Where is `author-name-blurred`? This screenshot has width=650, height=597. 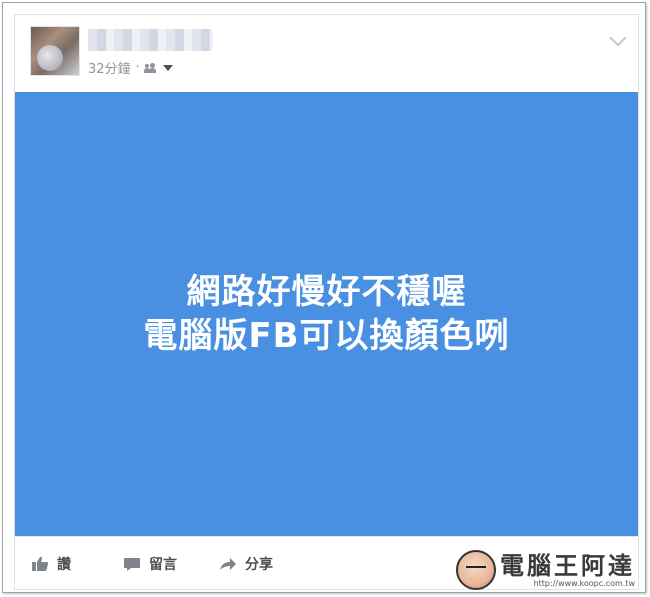
author-name-blurred is located at coordinates (150, 40).